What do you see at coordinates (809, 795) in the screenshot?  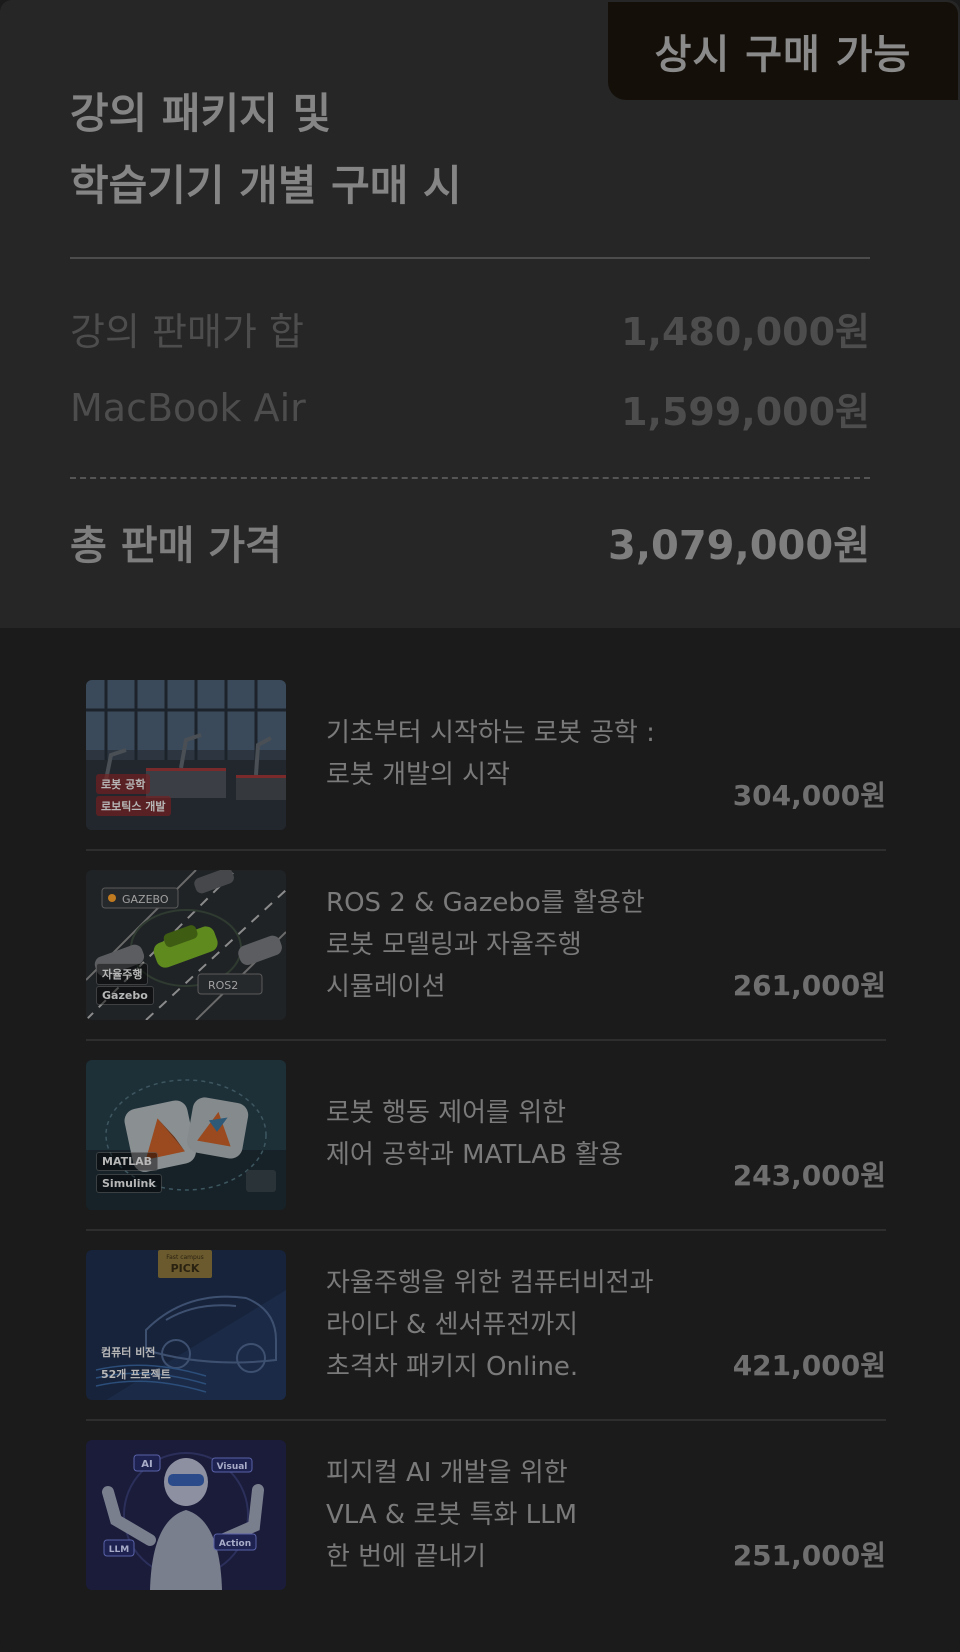 I see `course-price: 304,000원` at bounding box center [809, 795].